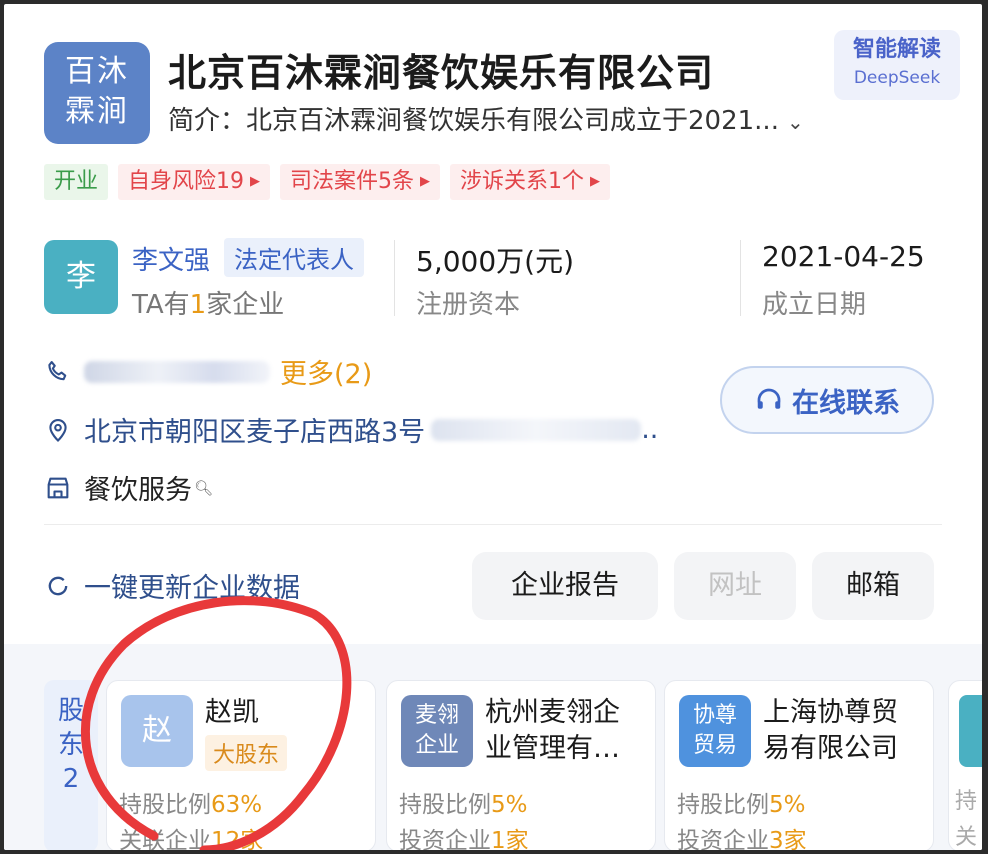 The height and width of the screenshot is (854, 988). What do you see at coordinates (97, 93) in the screenshot?
I see `company-logo: 百沐 霖涧` at bounding box center [97, 93].